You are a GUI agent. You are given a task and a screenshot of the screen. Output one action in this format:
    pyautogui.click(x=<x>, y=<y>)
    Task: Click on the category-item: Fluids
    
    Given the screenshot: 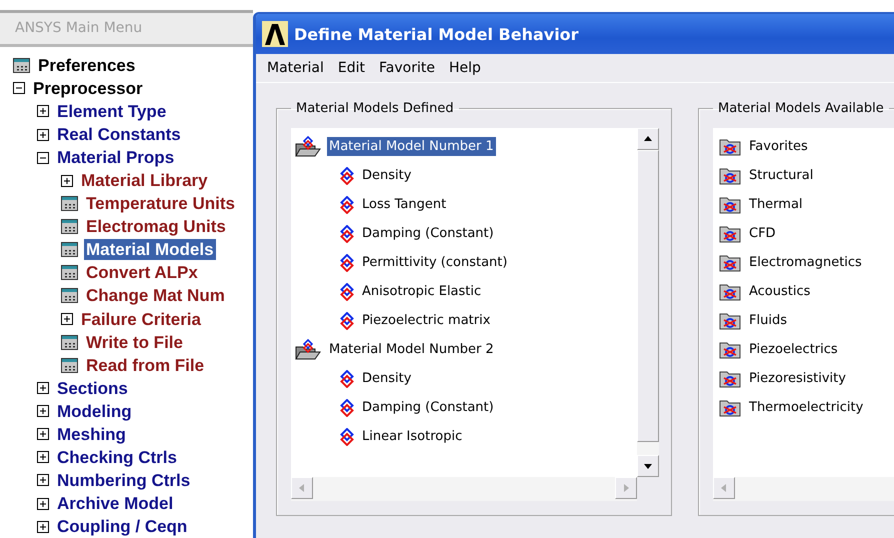 What is the action you would take?
    pyautogui.click(x=768, y=320)
    